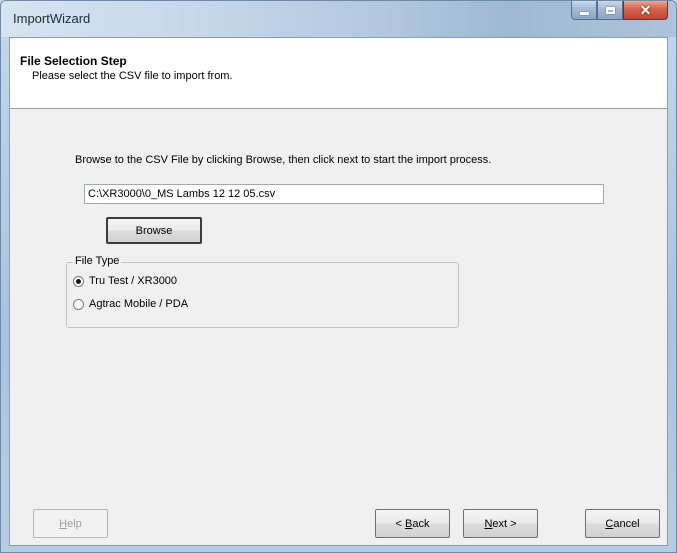 This screenshot has width=677, height=553. I want to click on radio-agtrac-label: Agtrac Mobile / PDA, so click(139, 304).